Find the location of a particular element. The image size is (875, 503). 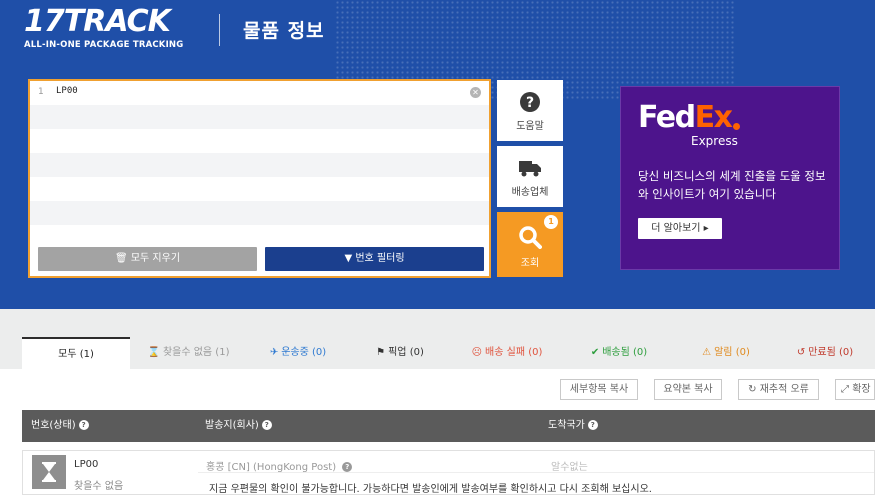

column-origin: 발송지(회사)? is located at coordinates (238, 426).